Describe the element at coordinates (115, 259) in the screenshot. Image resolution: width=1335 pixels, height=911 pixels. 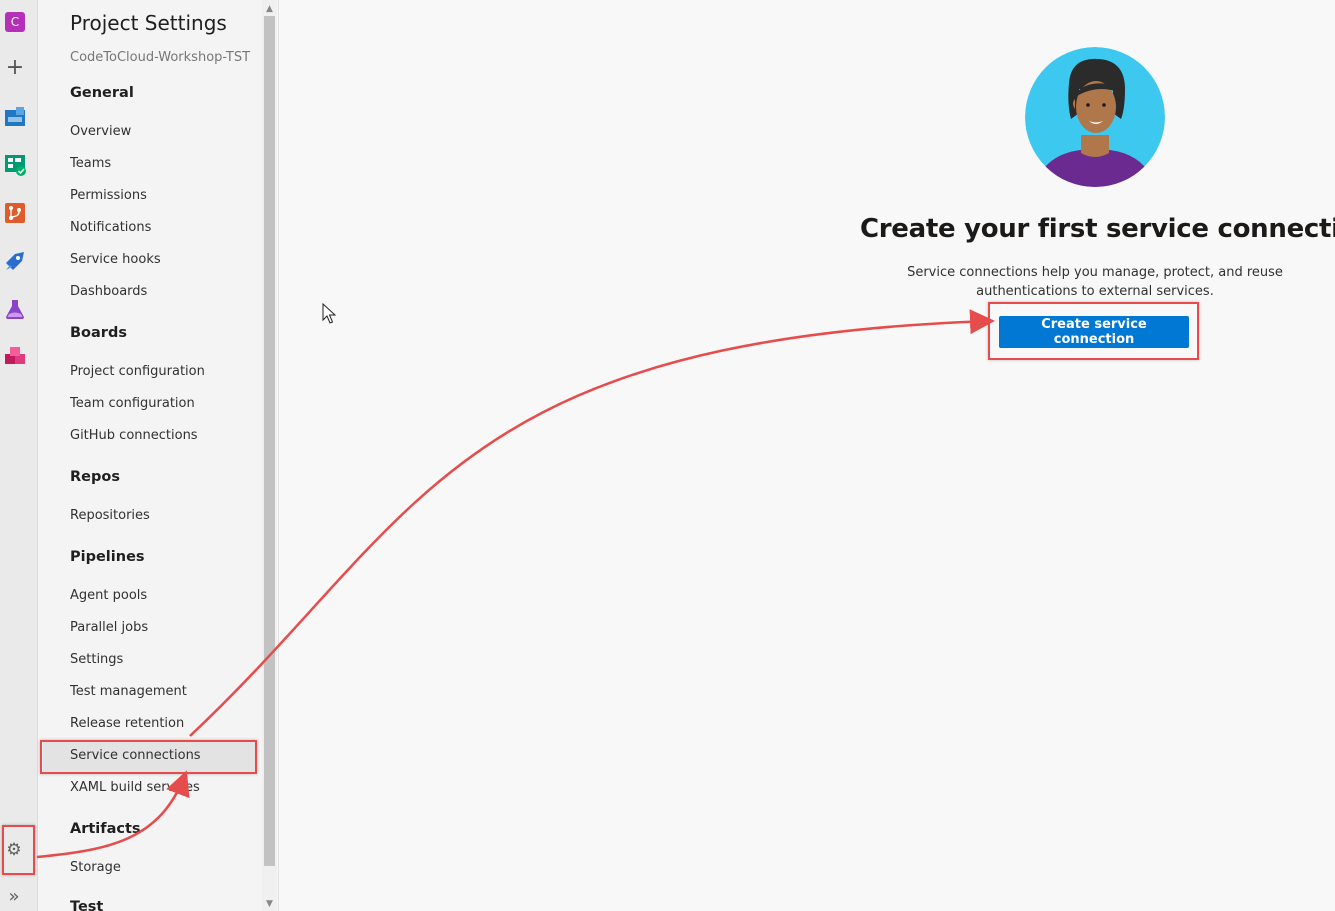
I see `nav-item-service-hooks: Service hooks` at that location.